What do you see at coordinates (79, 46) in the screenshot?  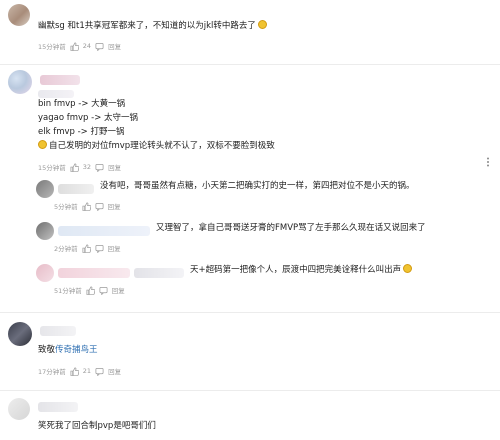 I see `comment-meta: 15分钟前 24 回复` at bounding box center [79, 46].